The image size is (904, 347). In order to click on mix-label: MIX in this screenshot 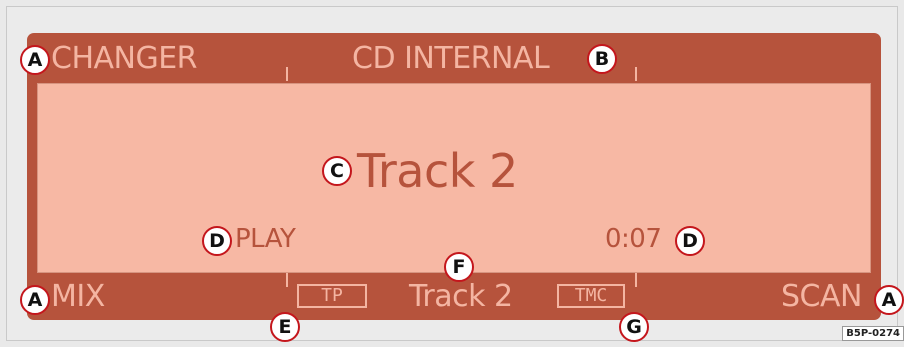, I will do `click(78, 297)`.